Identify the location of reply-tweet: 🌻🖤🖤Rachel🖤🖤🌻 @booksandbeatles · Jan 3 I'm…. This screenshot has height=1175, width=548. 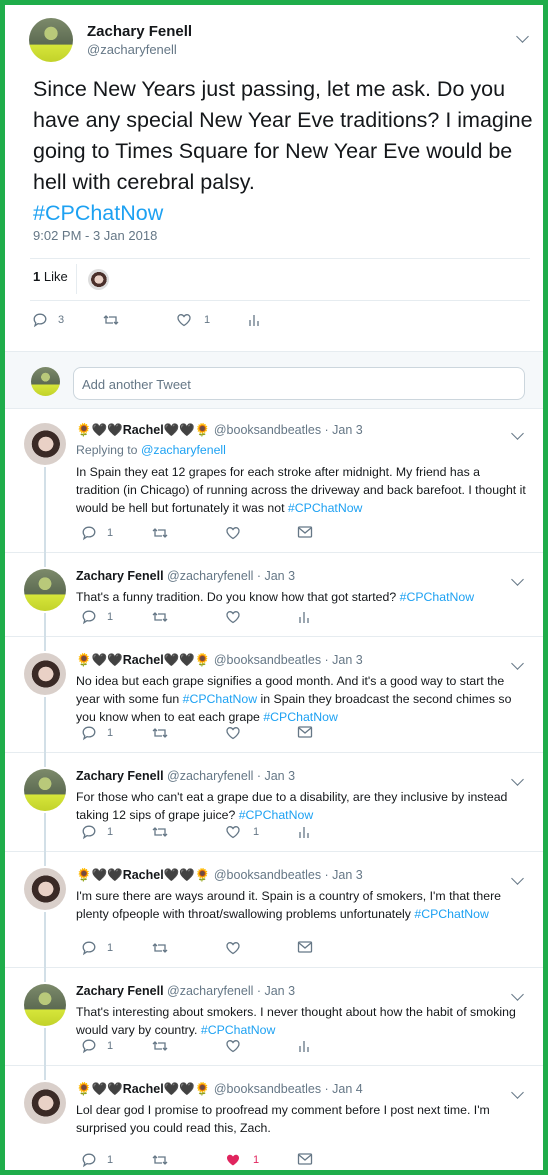
(274, 917).